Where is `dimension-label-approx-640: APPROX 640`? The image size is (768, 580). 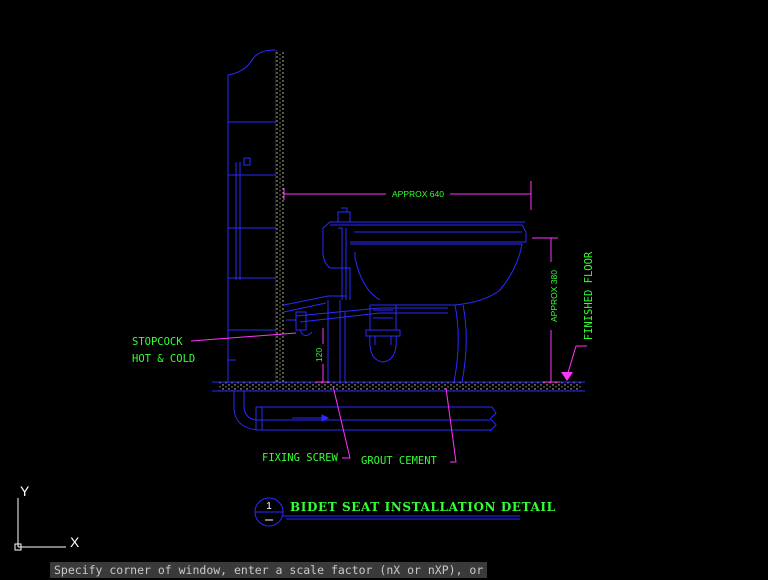
dimension-label-approx-640: APPROX 640 is located at coordinates (418, 194).